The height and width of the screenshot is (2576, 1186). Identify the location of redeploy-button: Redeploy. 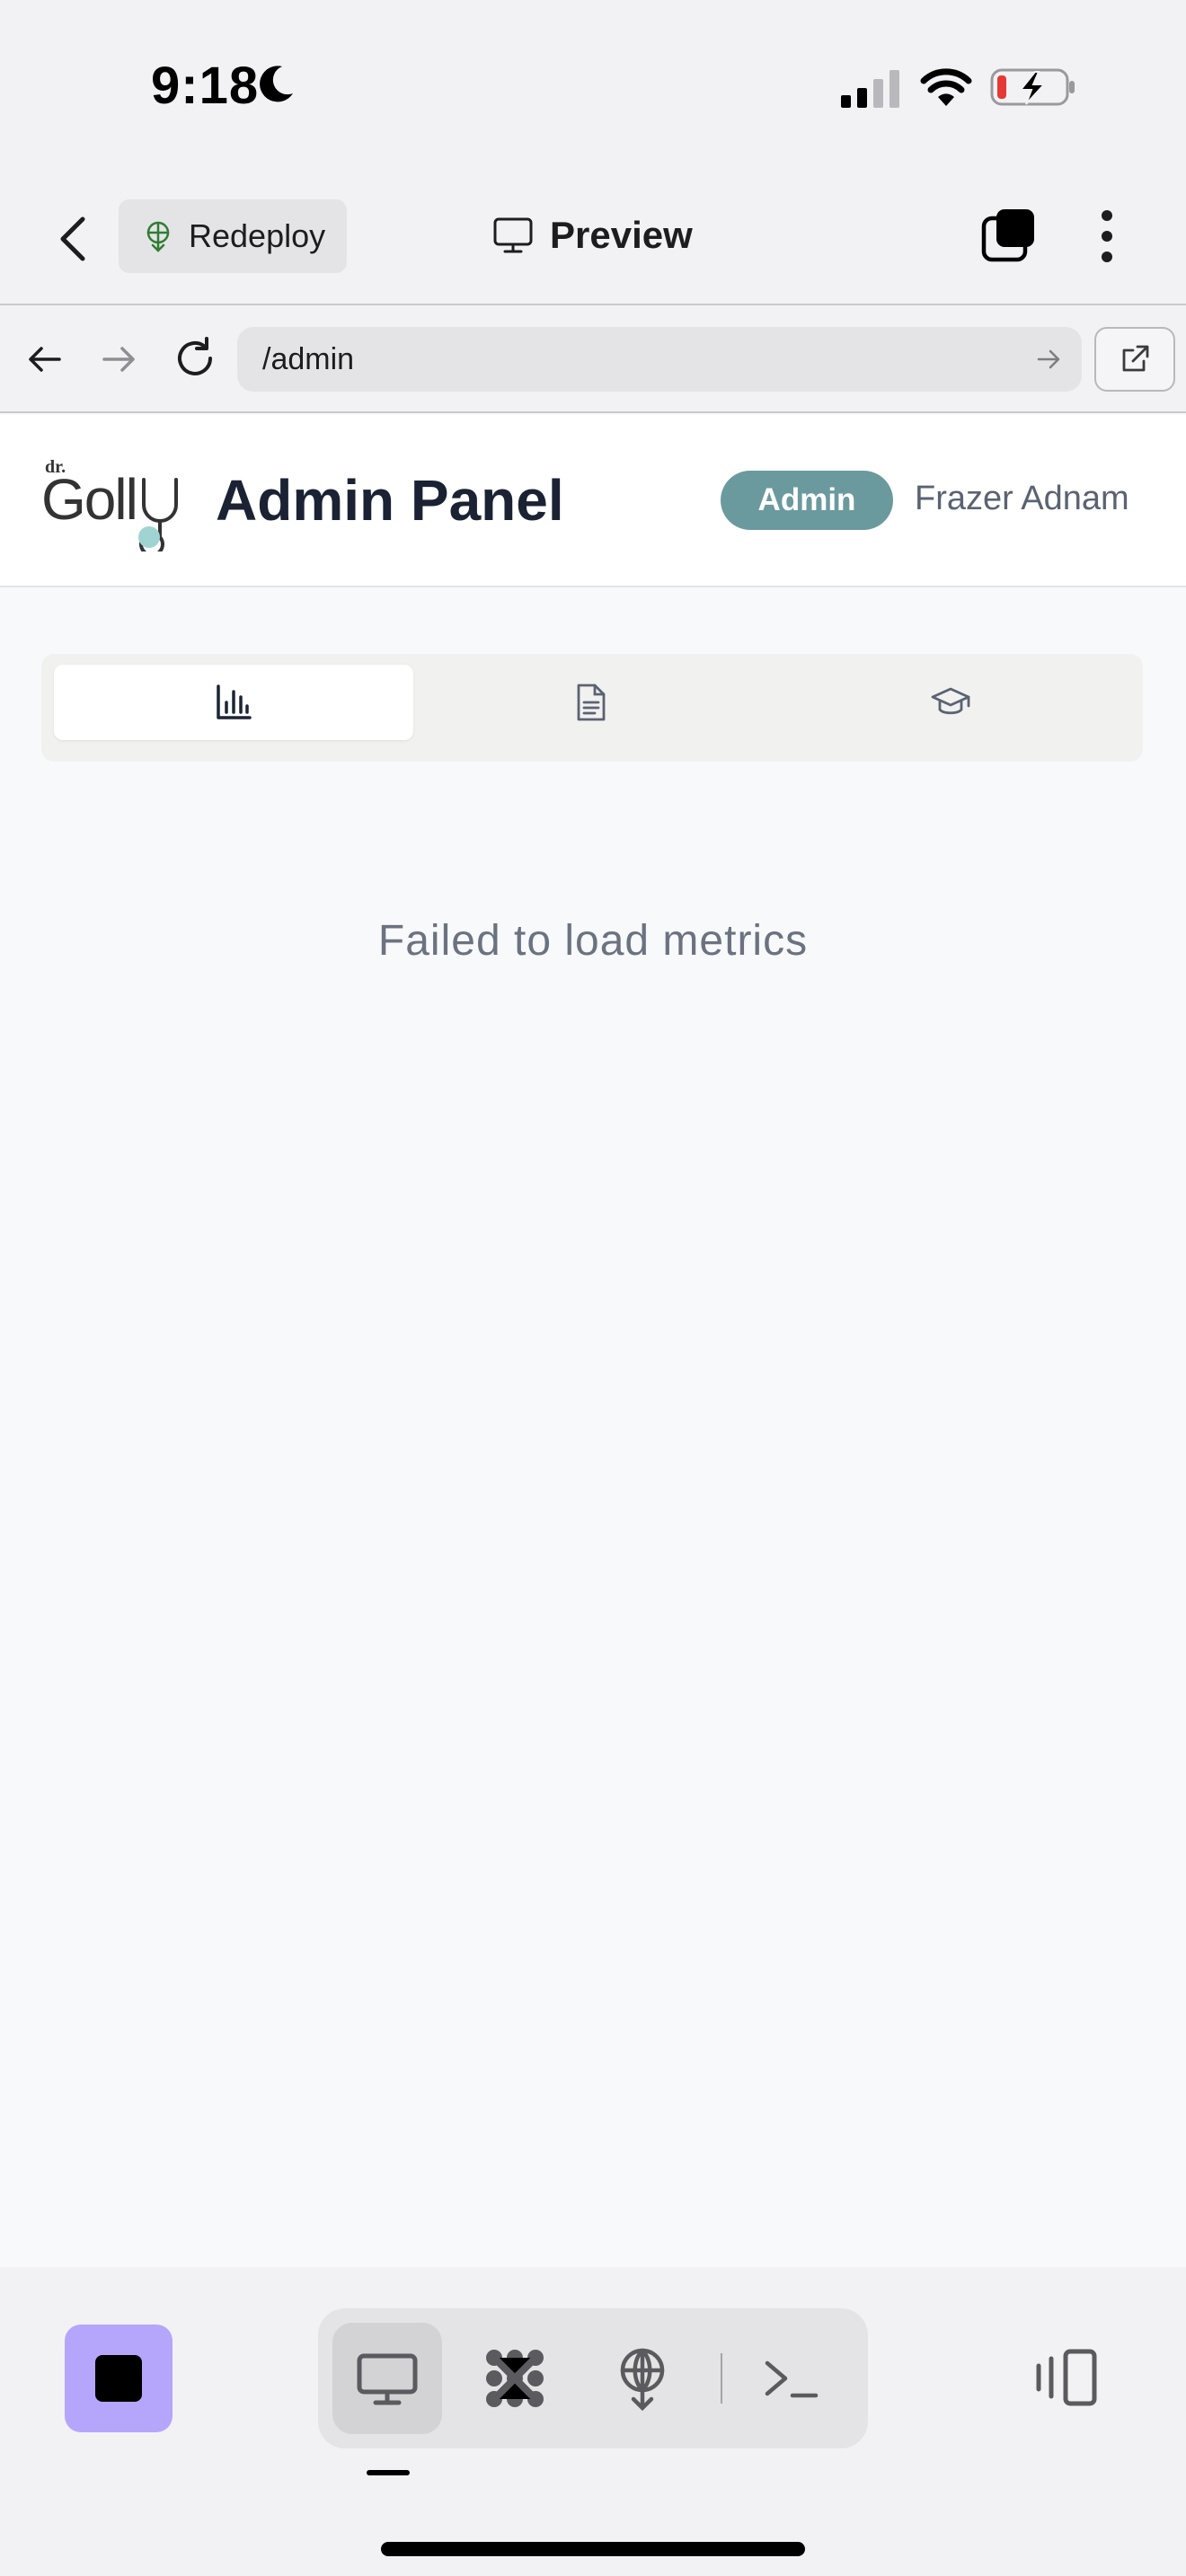
(233, 236).